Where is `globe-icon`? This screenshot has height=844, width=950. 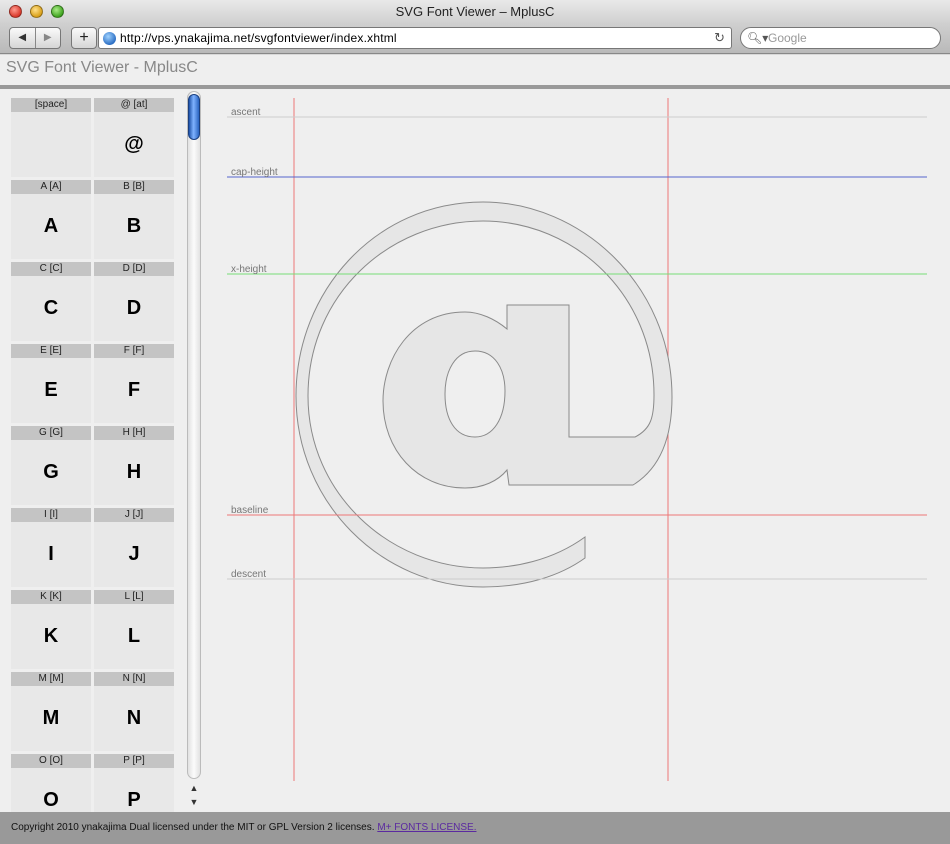 globe-icon is located at coordinates (109, 38).